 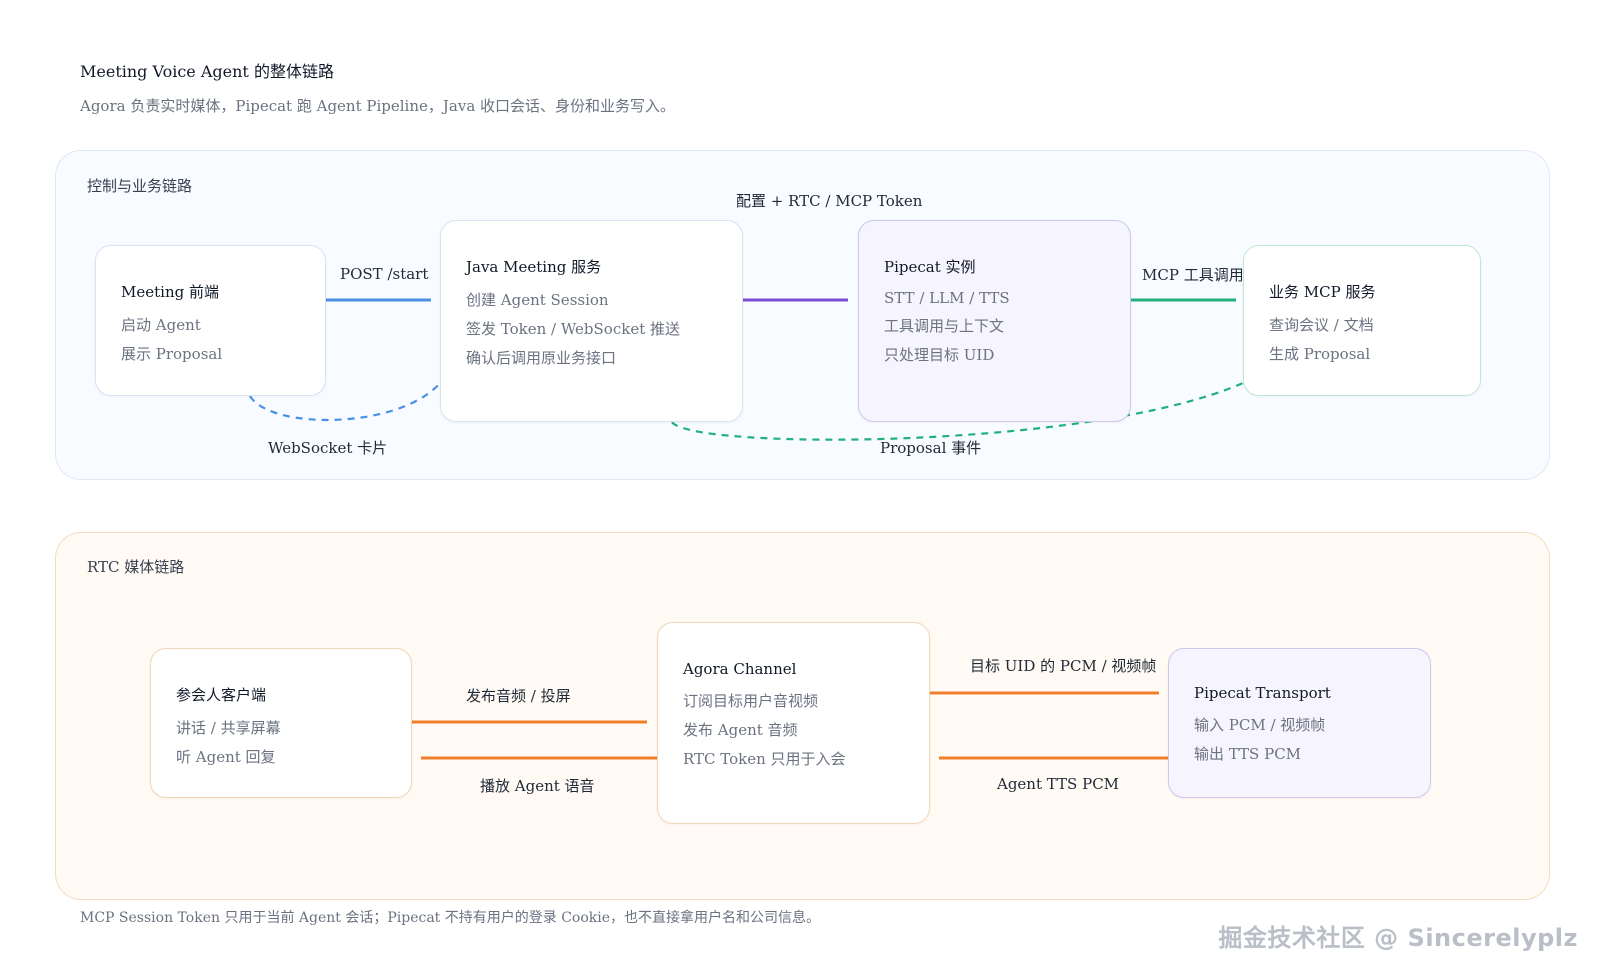 What do you see at coordinates (930, 267) in the screenshot?
I see `node-title: Pipecat 实例` at bounding box center [930, 267].